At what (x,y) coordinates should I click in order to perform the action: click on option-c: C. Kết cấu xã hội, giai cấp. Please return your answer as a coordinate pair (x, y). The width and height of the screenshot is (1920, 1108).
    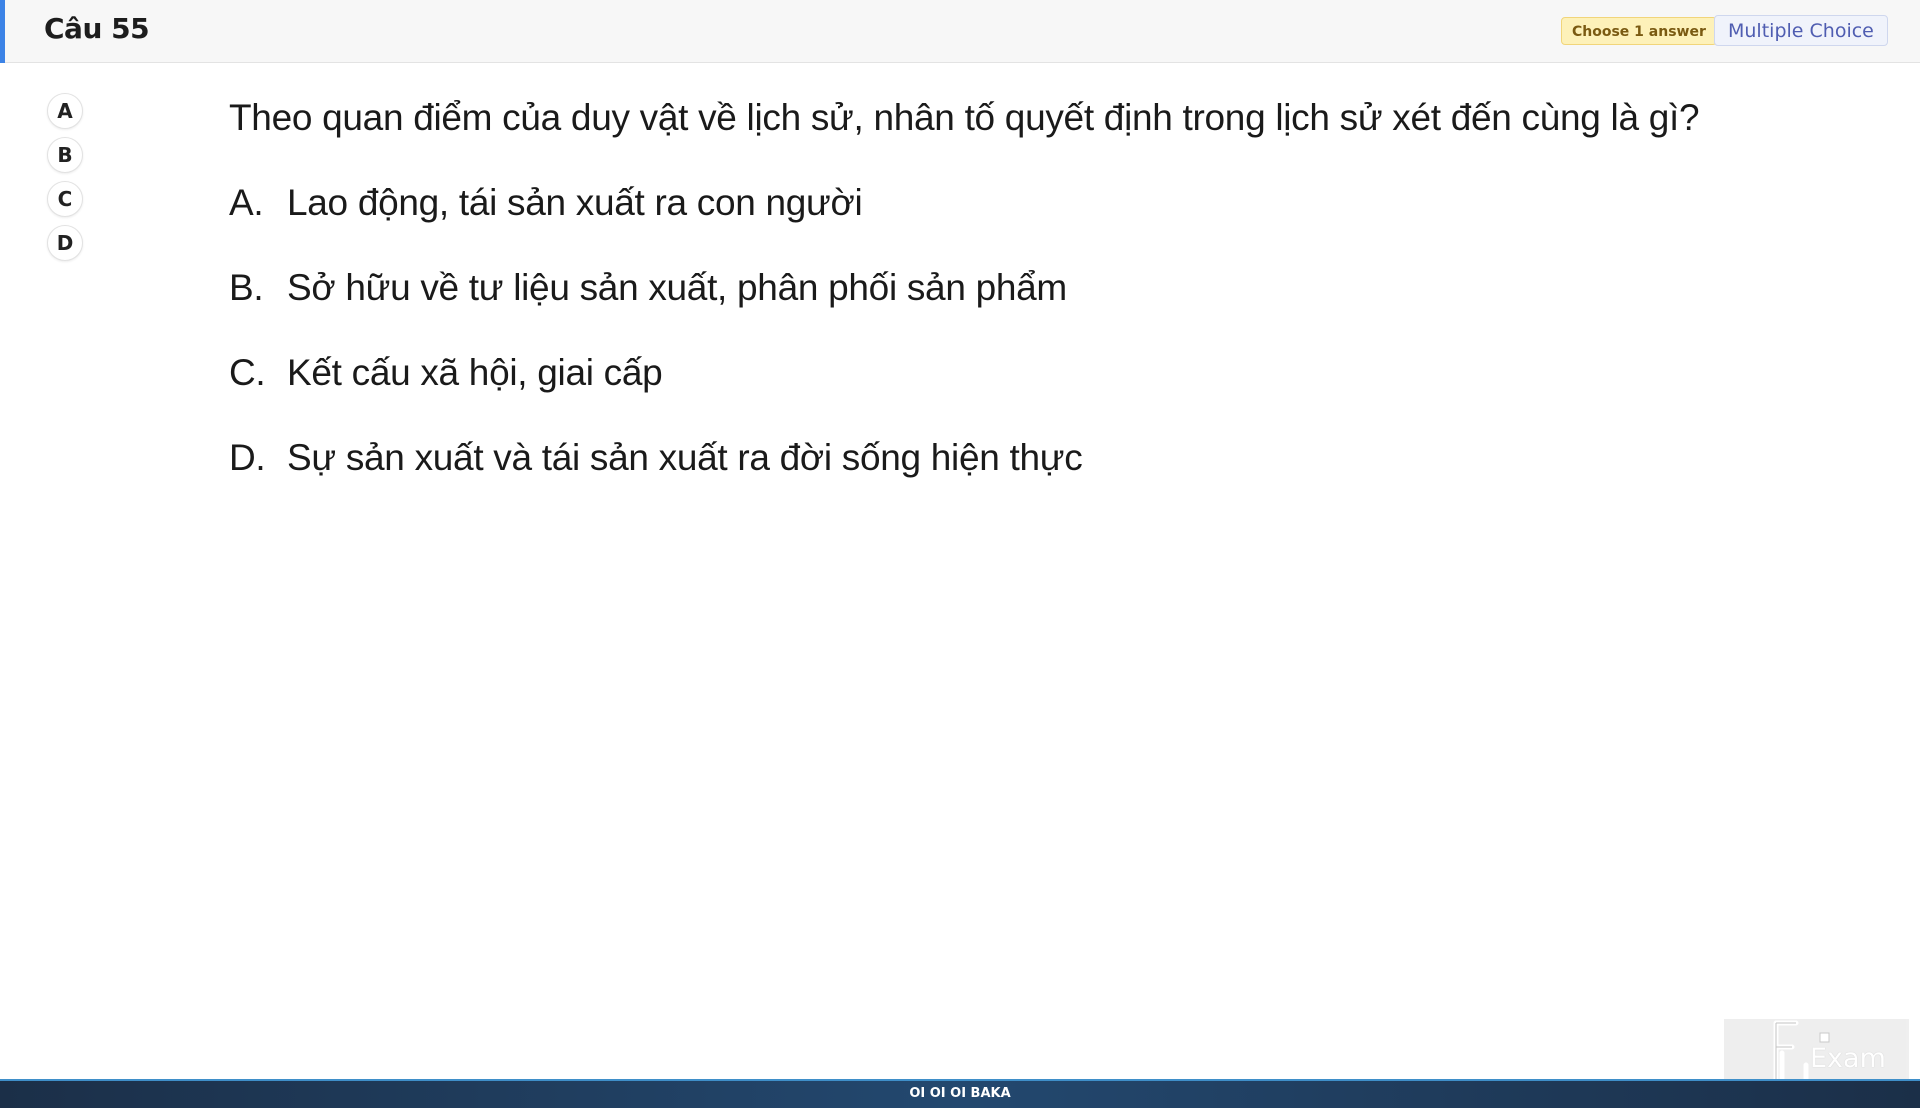
    Looking at the image, I should click on (1009, 373).